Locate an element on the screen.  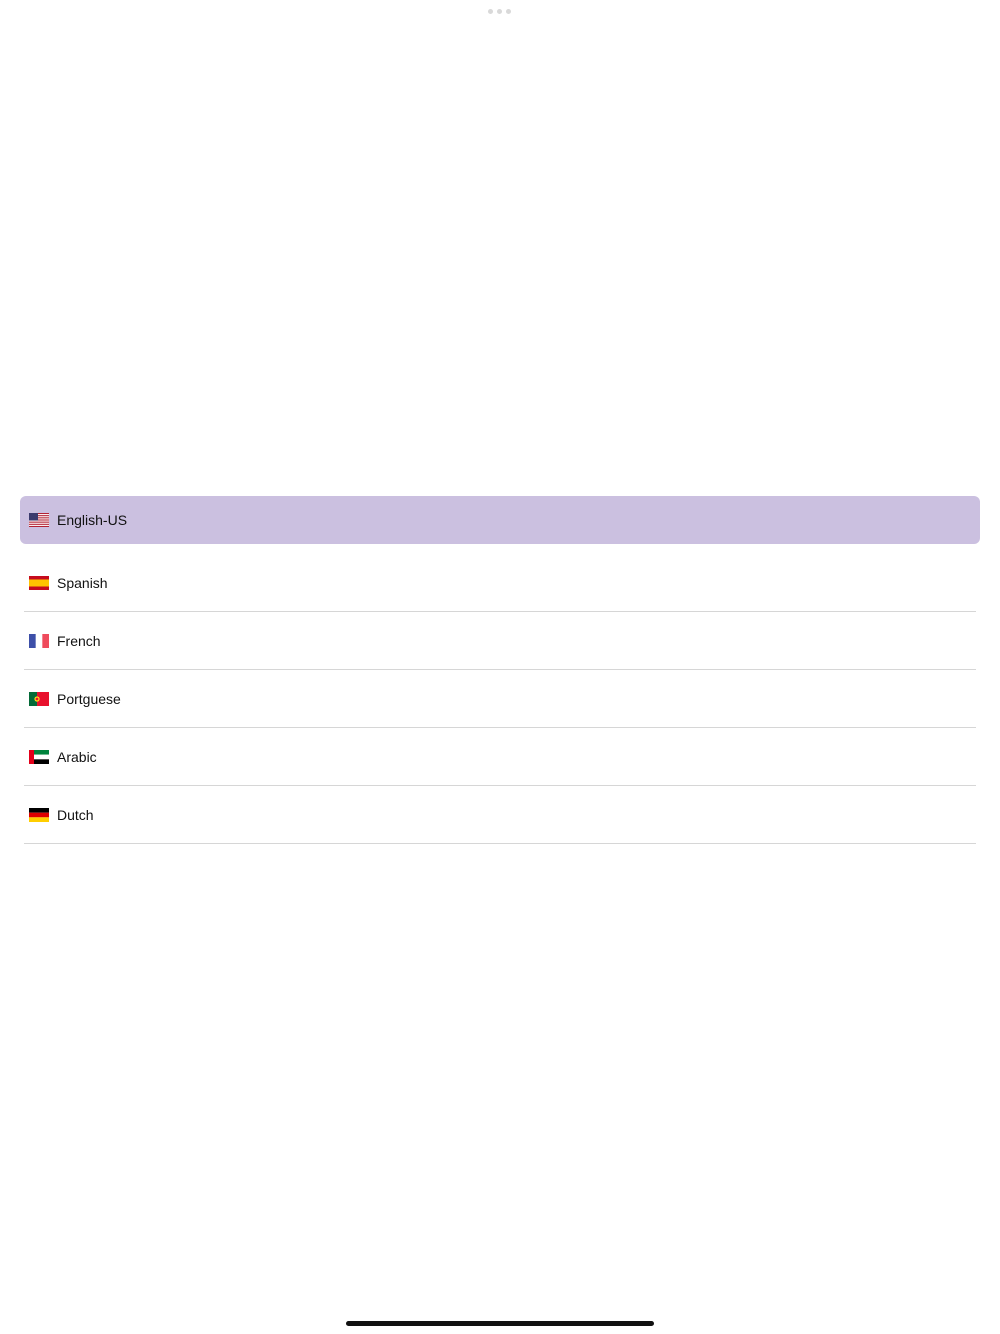
language-item-french: French is located at coordinates (500, 641).